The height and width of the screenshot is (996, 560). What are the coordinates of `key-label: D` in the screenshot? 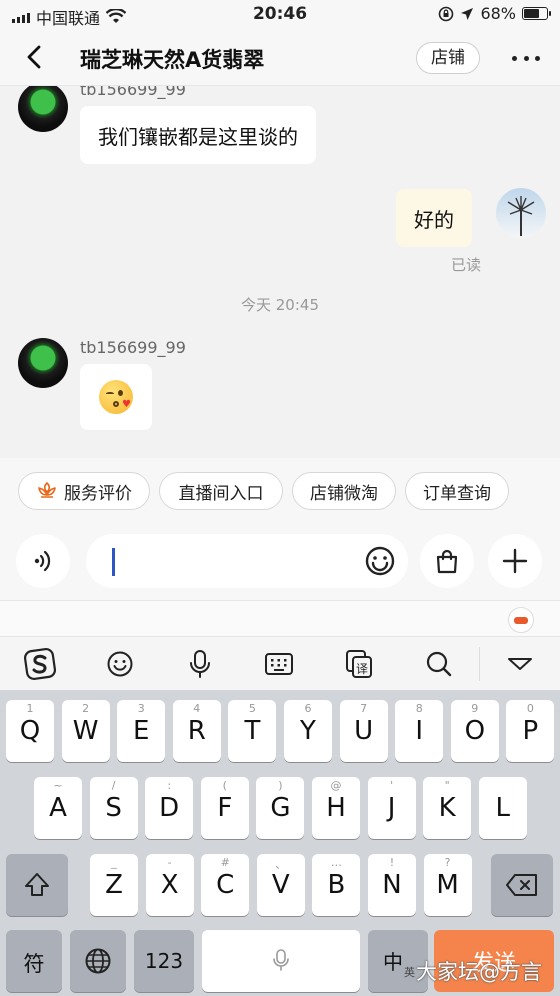 It's located at (169, 808).